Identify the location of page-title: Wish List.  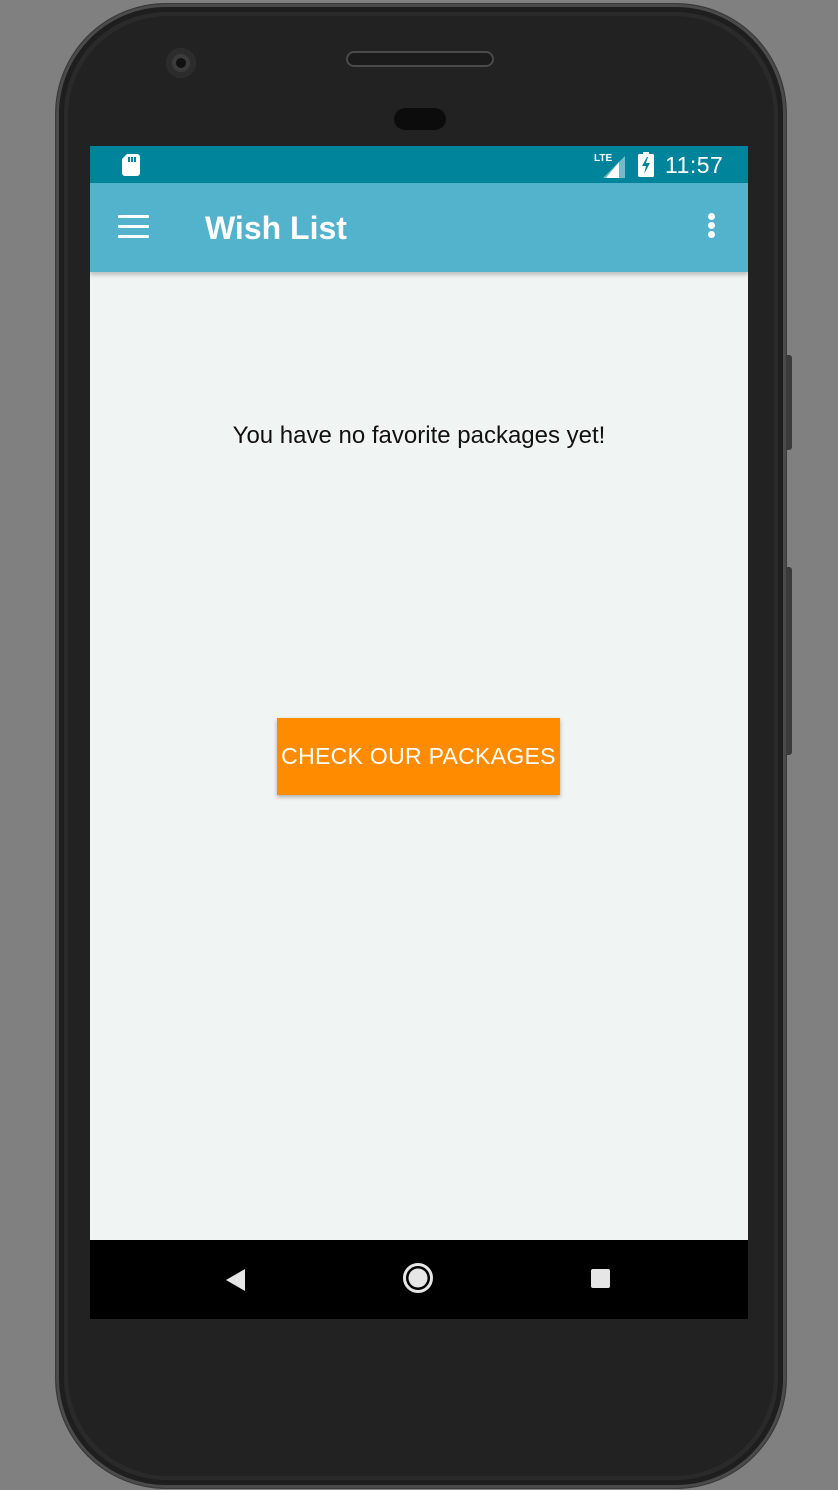
(276, 228).